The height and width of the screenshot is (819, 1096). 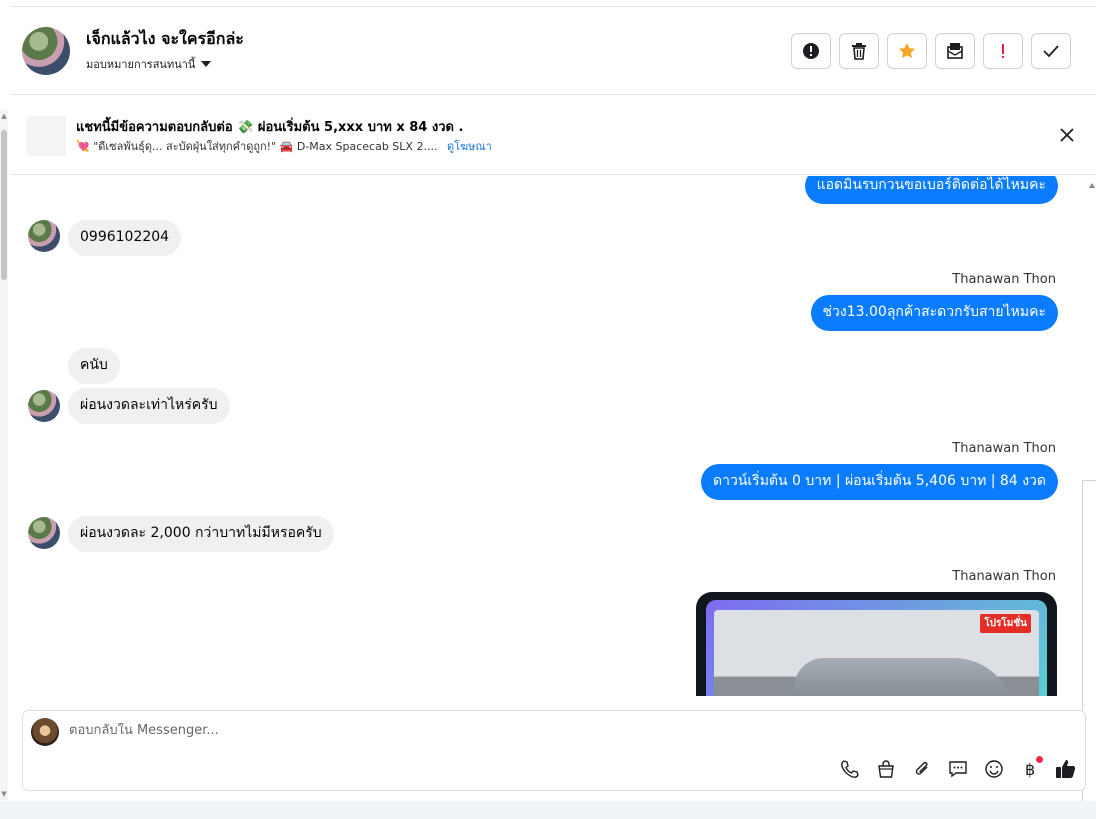 I want to click on message-bubble-incoming: ผ่อนงวดละ 2,000 กว่าบาทไม่มีหรอครับ, so click(x=201, y=534).